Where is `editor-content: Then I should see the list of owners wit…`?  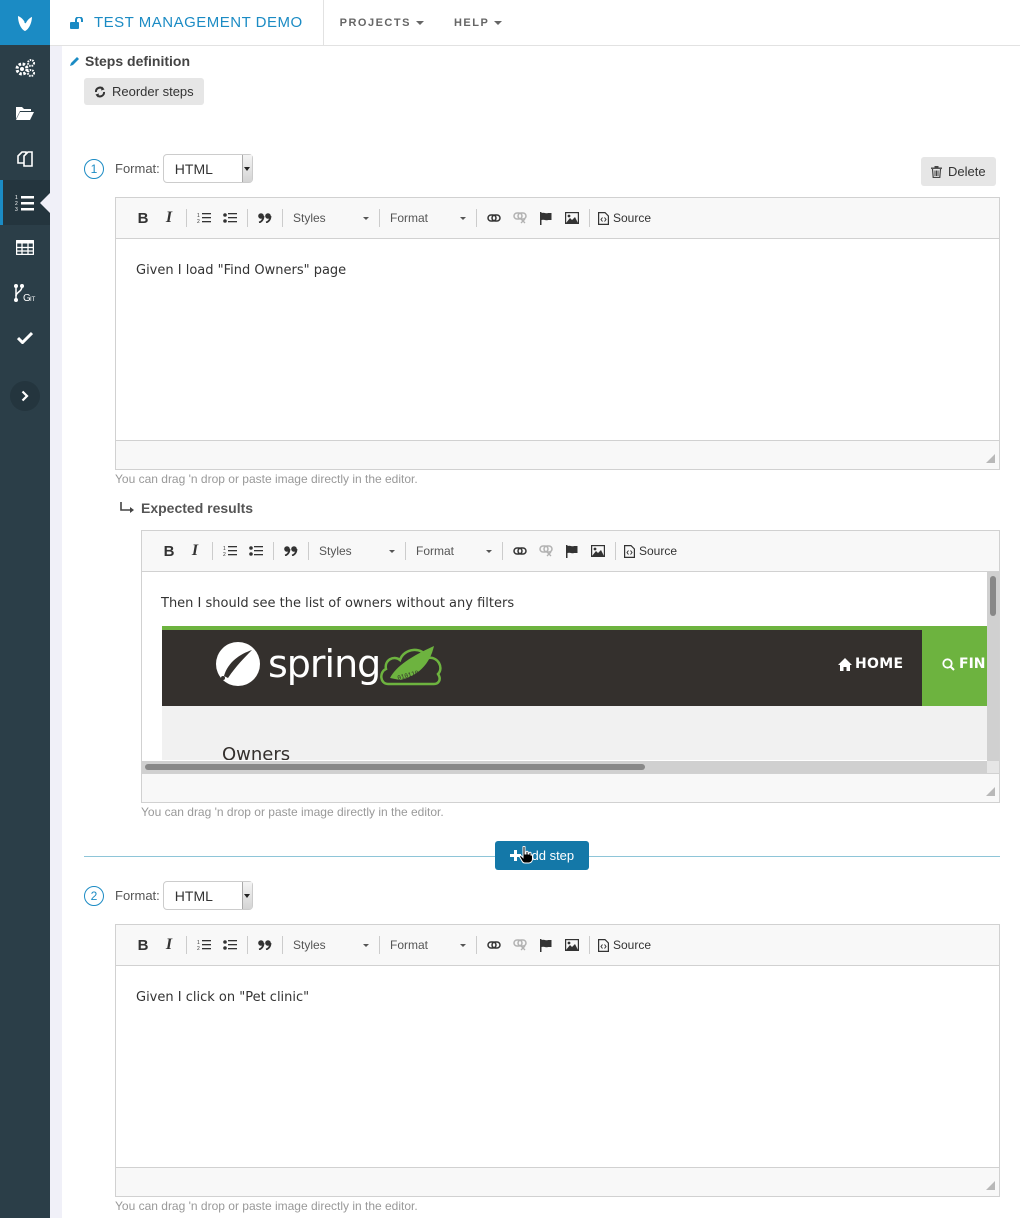 editor-content: Then I should see the list of owners wit… is located at coordinates (570, 672).